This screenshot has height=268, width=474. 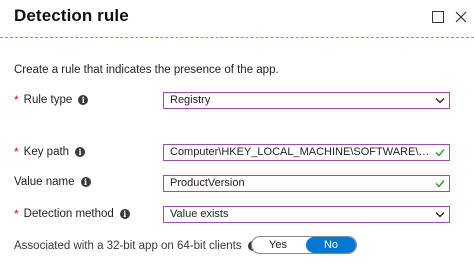 I want to click on rule-type-value: Registry, so click(x=190, y=100).